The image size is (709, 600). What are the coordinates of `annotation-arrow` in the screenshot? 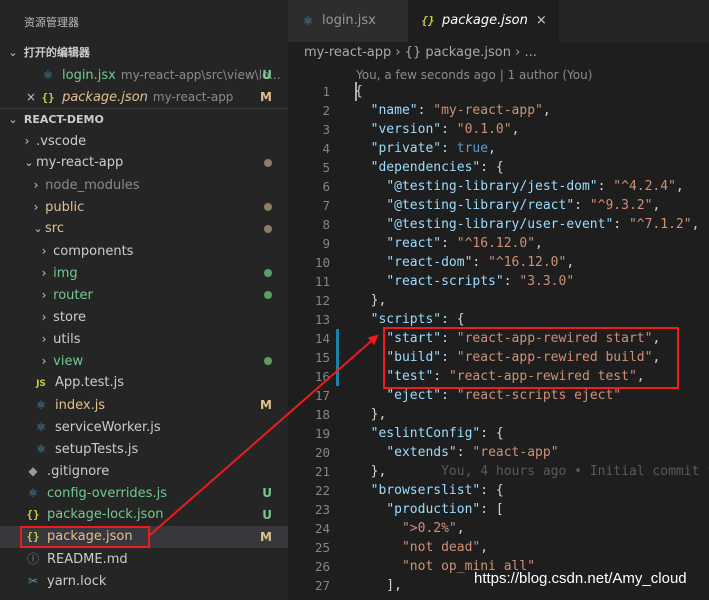 It's located at (264, 435).